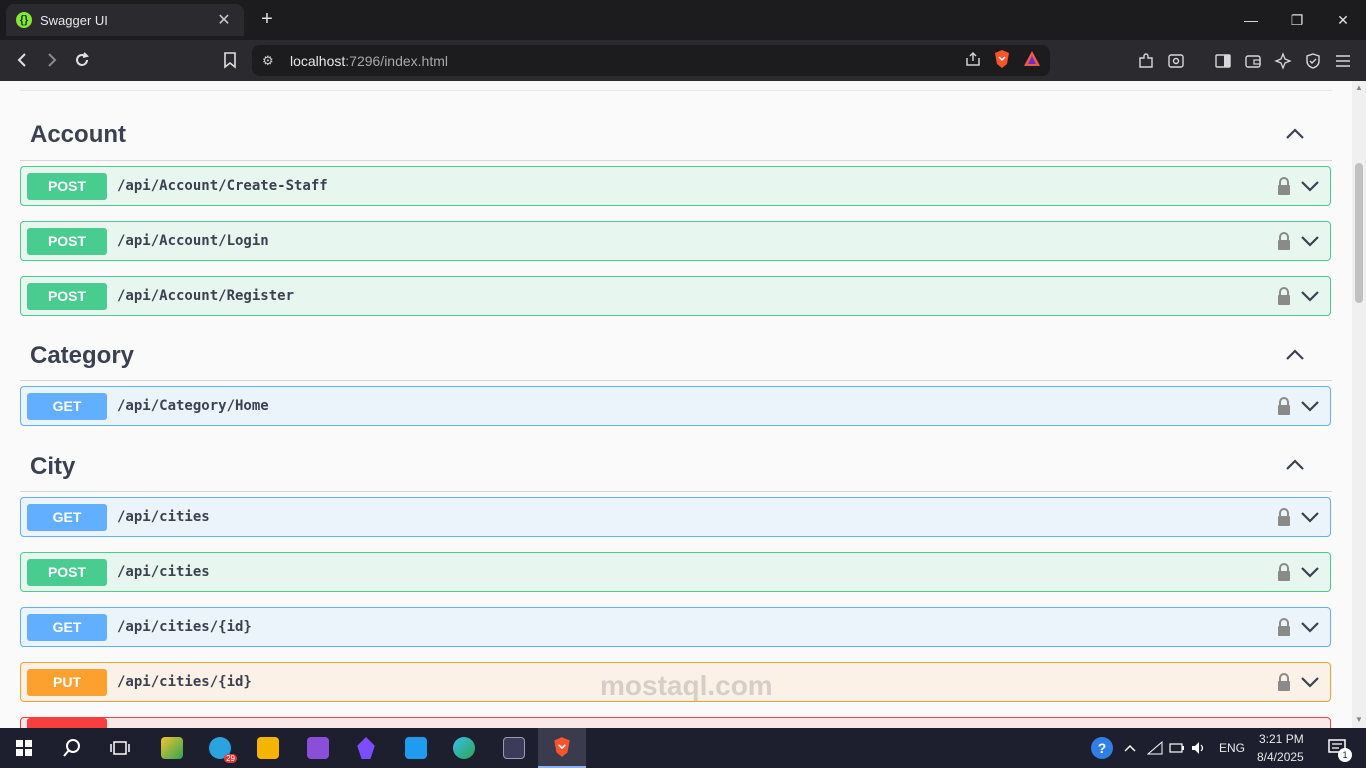 The image size is (1366, 768). I want to click on taskbar-app-explorer, so click(268, 748).